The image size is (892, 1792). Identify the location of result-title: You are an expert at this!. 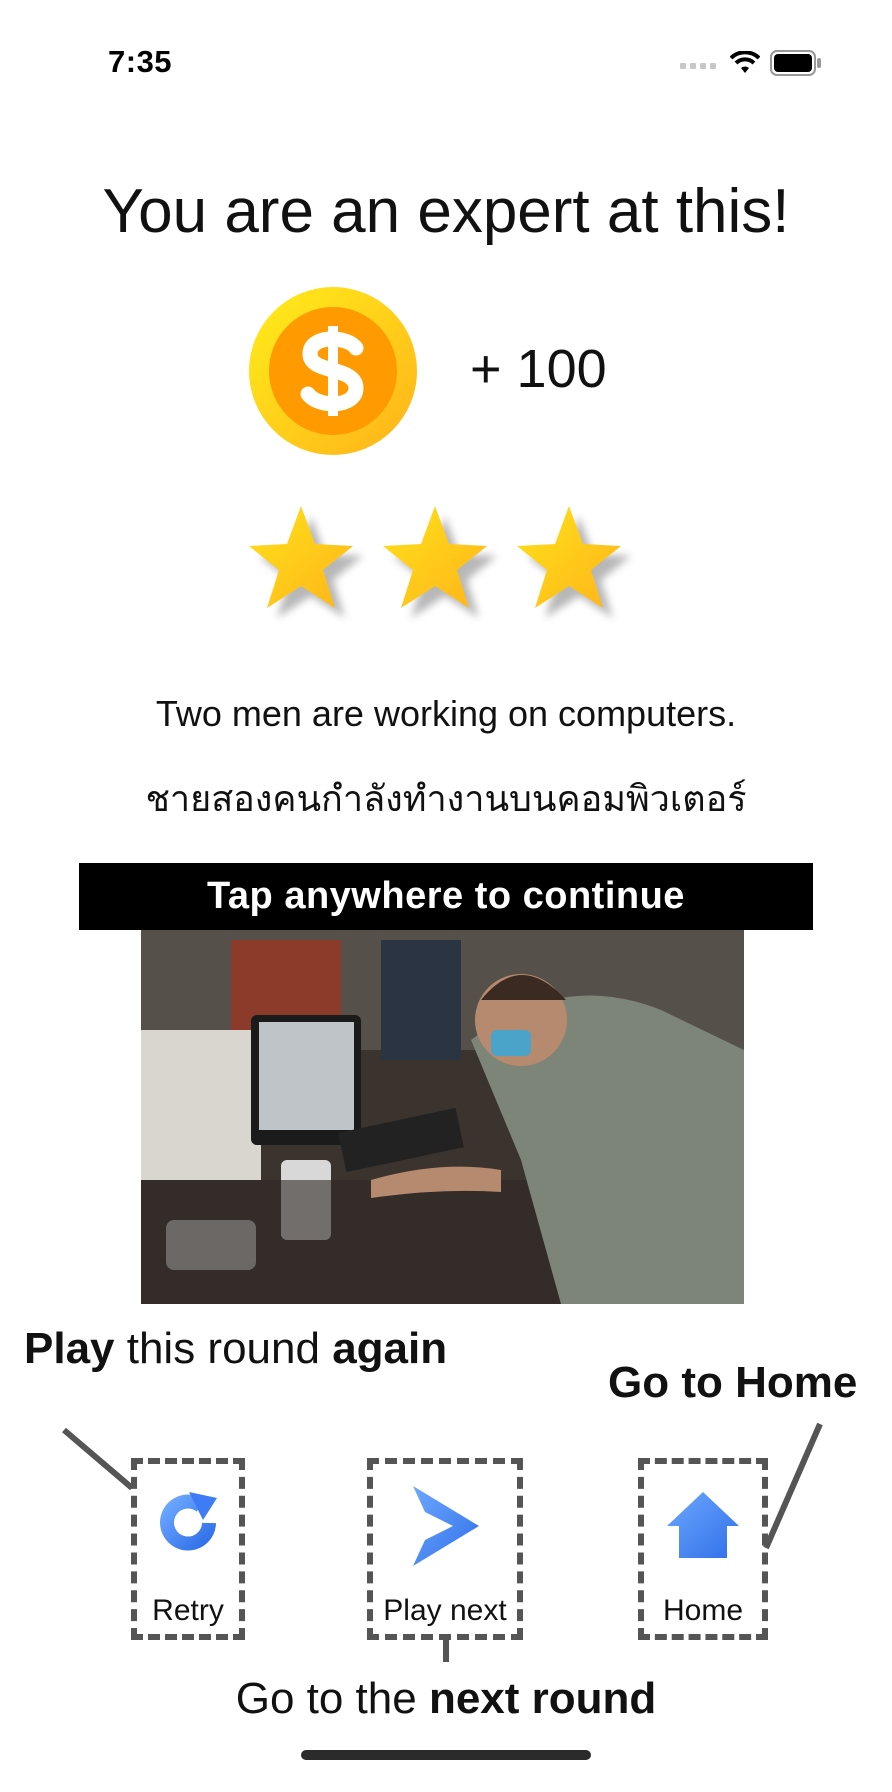
(446, 211).